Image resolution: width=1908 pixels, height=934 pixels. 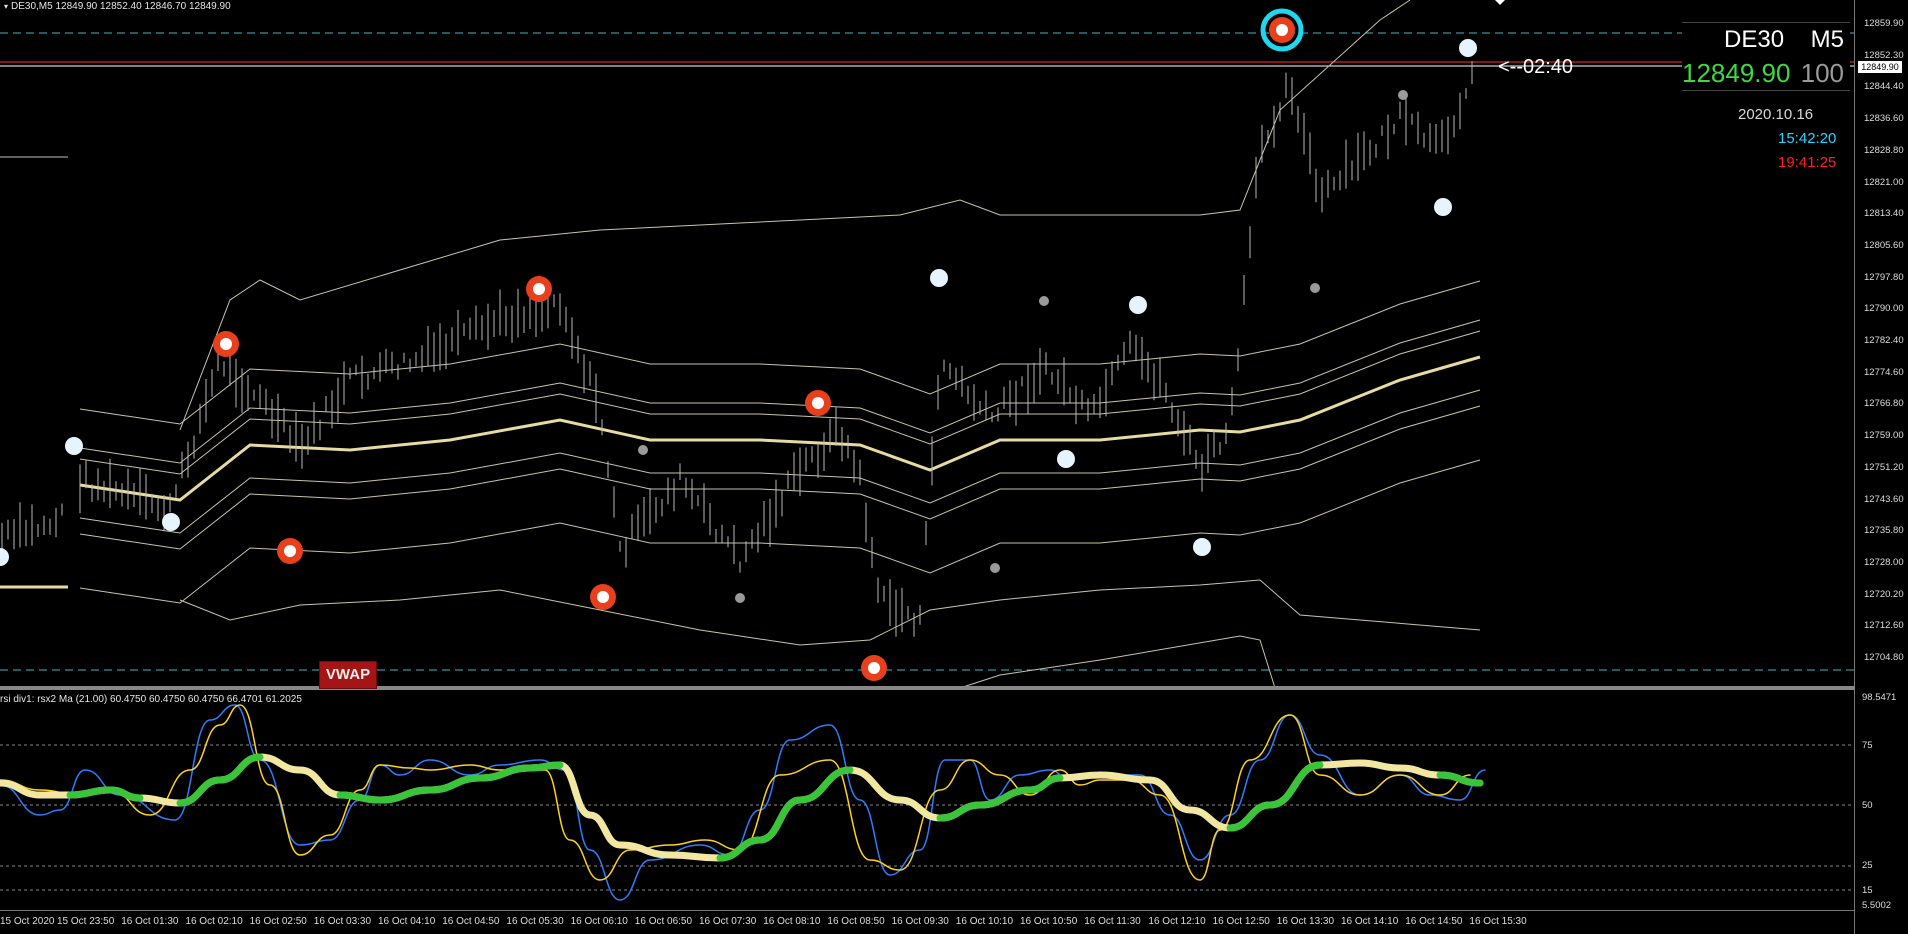 I want to click on level-label-50: 50, so click(x=1867, y=805).